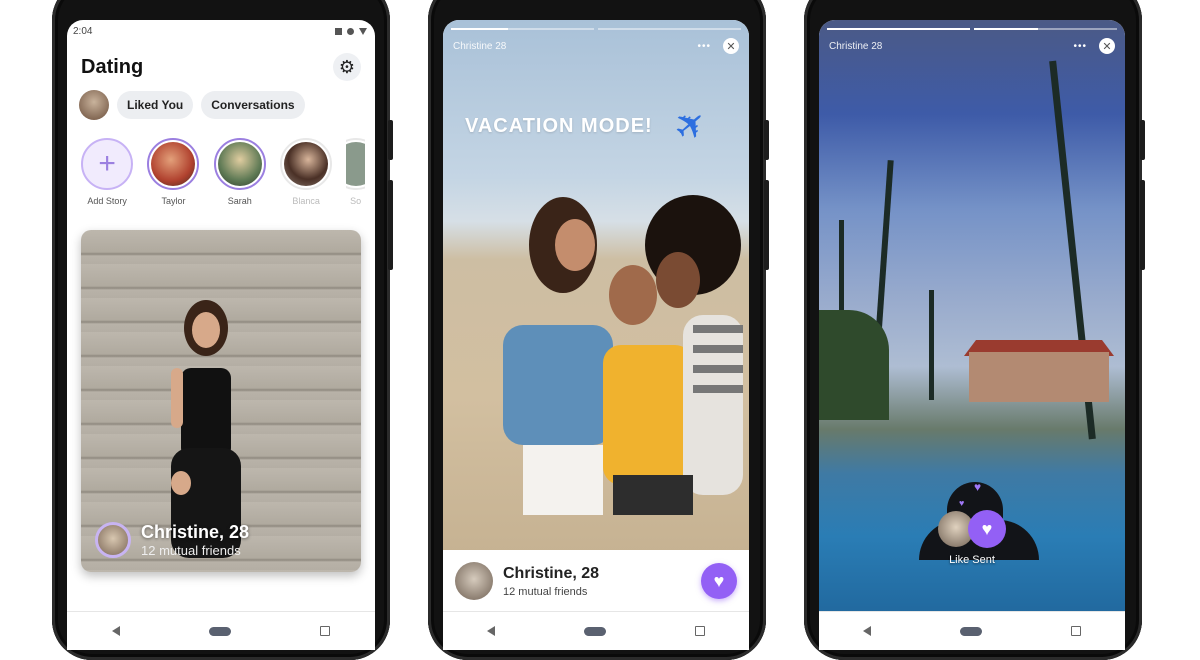  I want to click on story-photo-friends, so click(623, 355).